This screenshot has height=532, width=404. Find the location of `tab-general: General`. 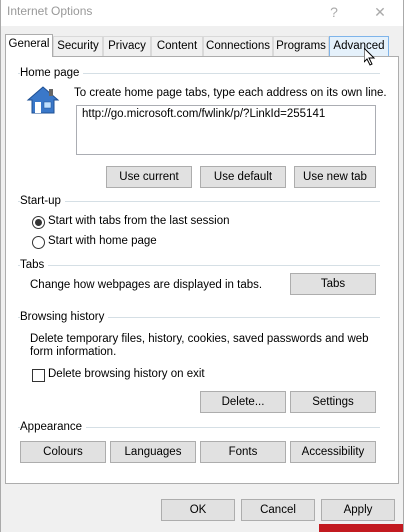

tab-general: General is located at coordinates (29, 45).